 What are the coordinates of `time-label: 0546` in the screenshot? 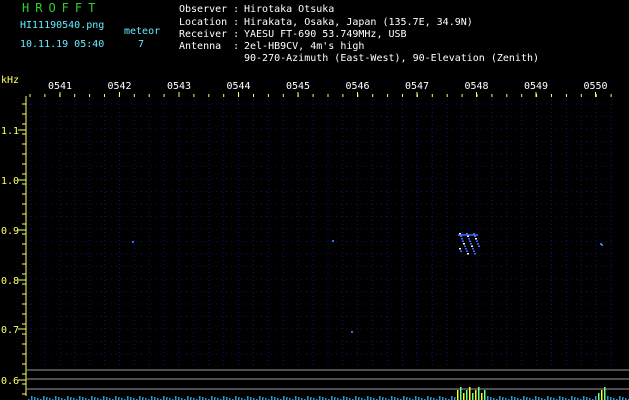 It's located at (357, 86).